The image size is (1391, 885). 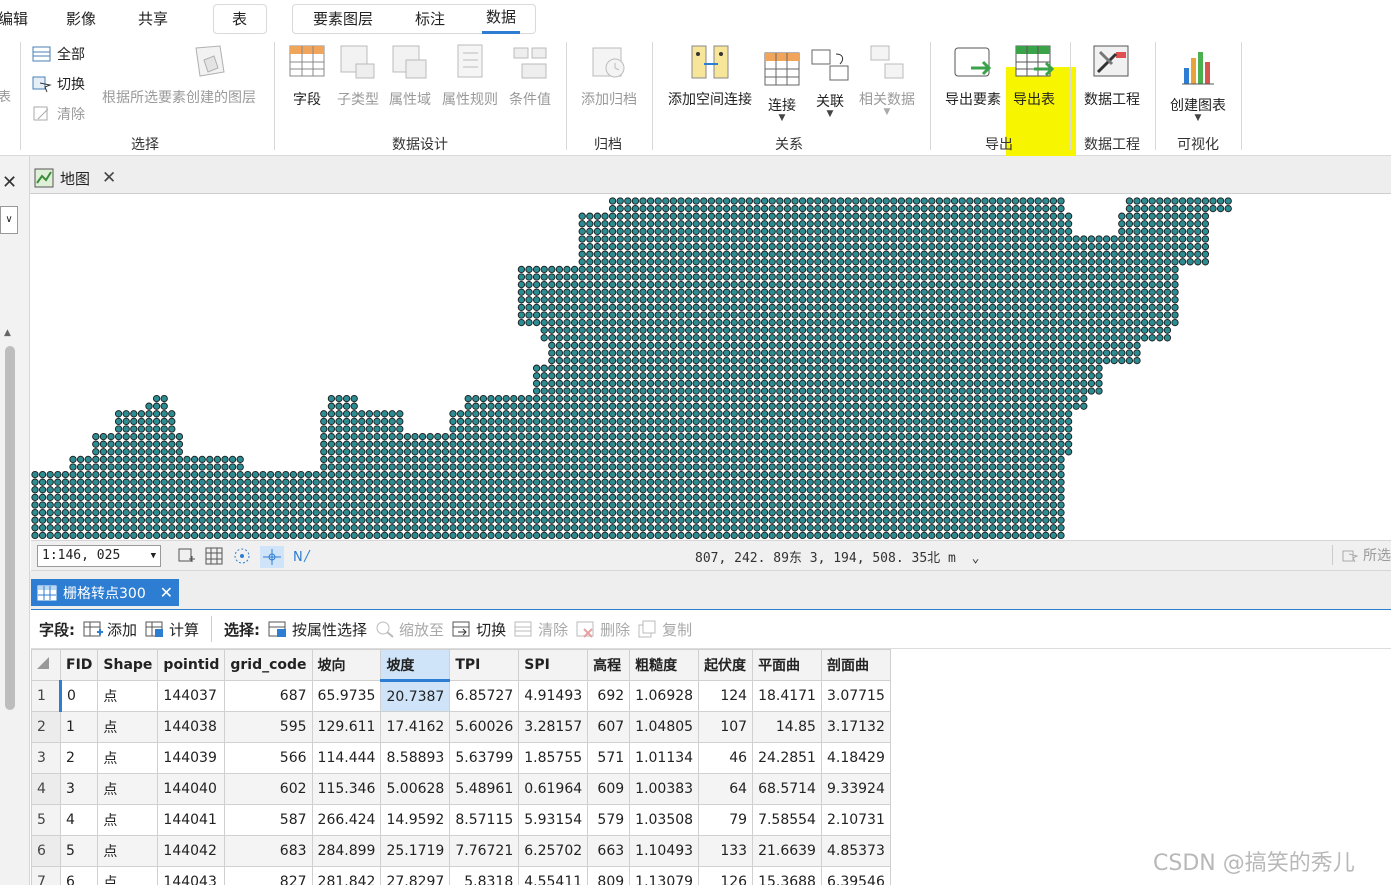 What do you see at coordinates (609, 727) in the screenshot?
I see `table-cell: 607` at bounding box center [609, 727].